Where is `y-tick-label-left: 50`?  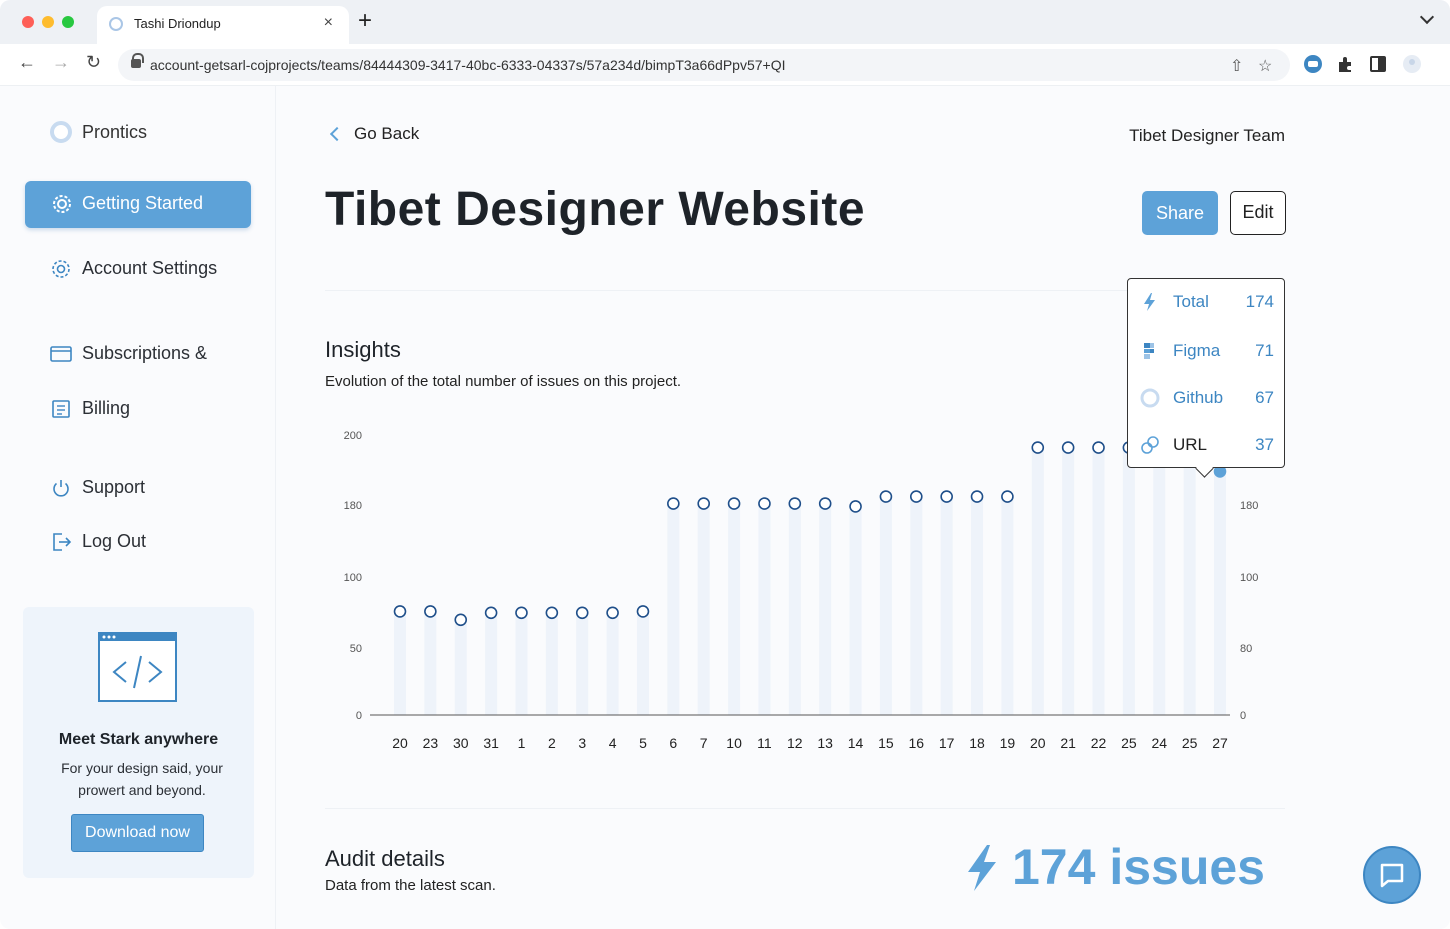 y-tick-label-left: 50 is located at coordinates (356, 649).